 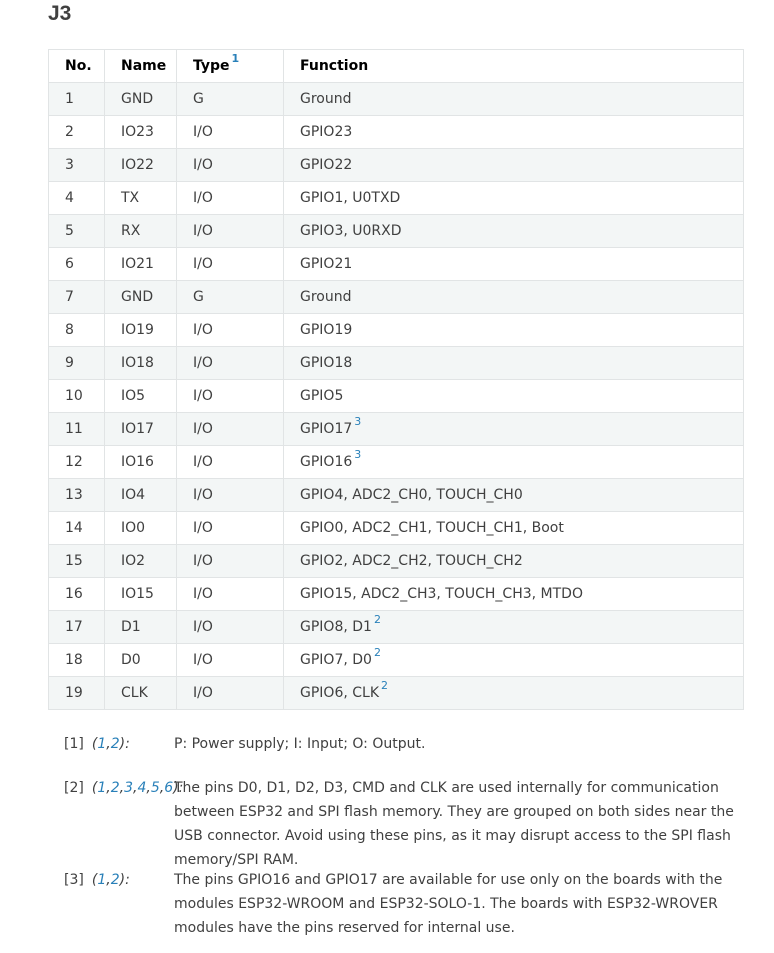 I want to click on footnote-backref-link: 5, so click(x=155, y=788).